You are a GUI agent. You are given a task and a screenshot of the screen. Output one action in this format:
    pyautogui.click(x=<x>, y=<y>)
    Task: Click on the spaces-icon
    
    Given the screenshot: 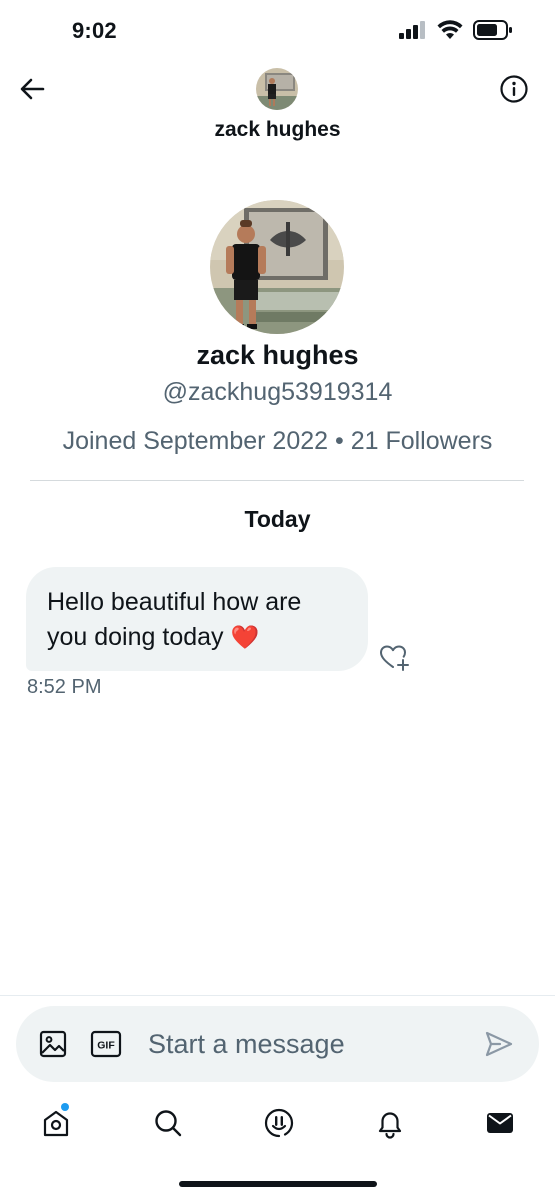 What is the action you would take?
    pyautogui.click(x=279, y=1123)
    